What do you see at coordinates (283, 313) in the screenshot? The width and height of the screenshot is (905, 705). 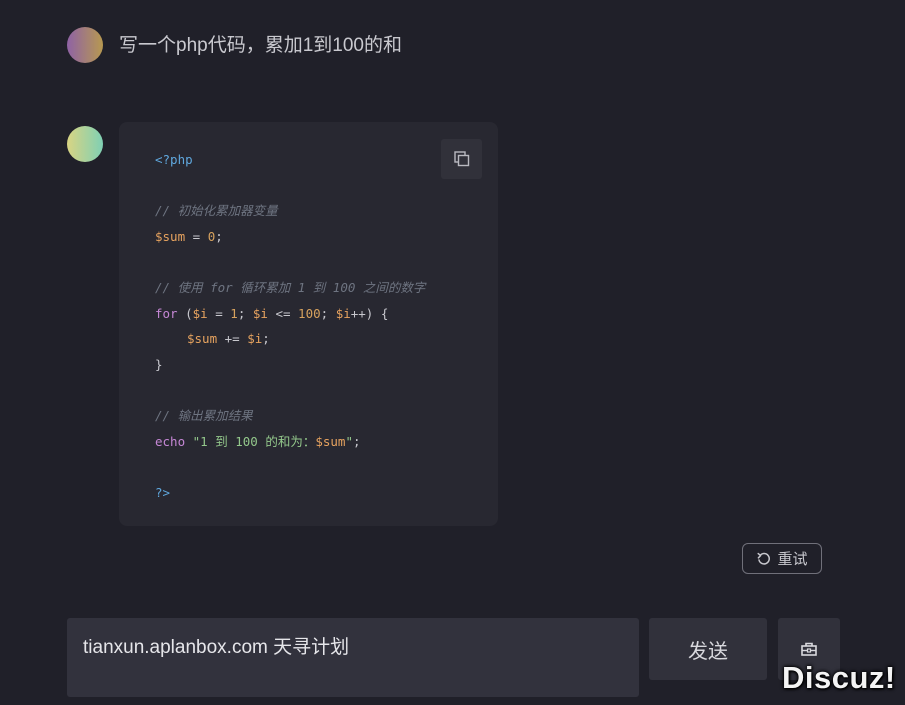 I see `code-token: <=` at bounding box center [283, 313].